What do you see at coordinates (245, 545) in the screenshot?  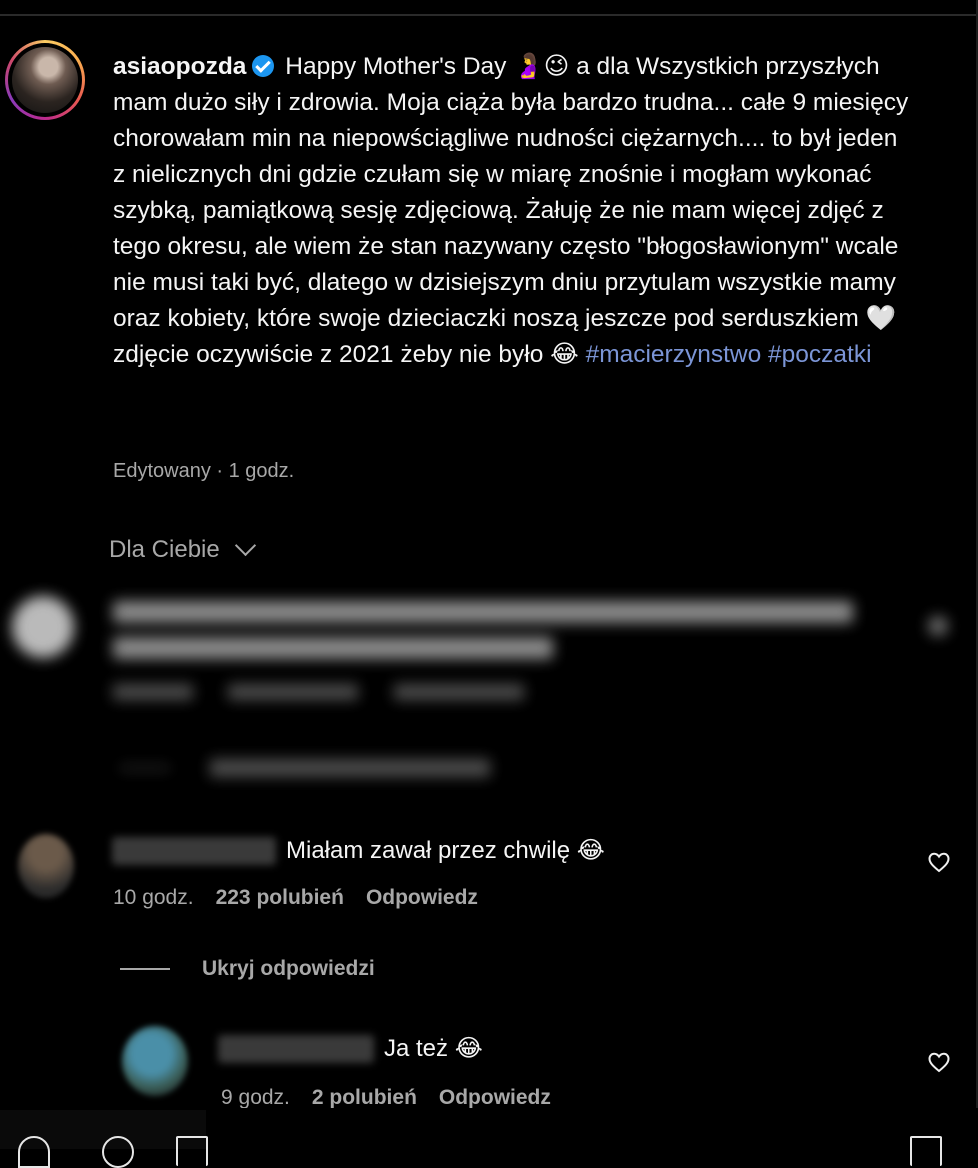 I see `chevron-down-icon` at bounding box center [245, 545].